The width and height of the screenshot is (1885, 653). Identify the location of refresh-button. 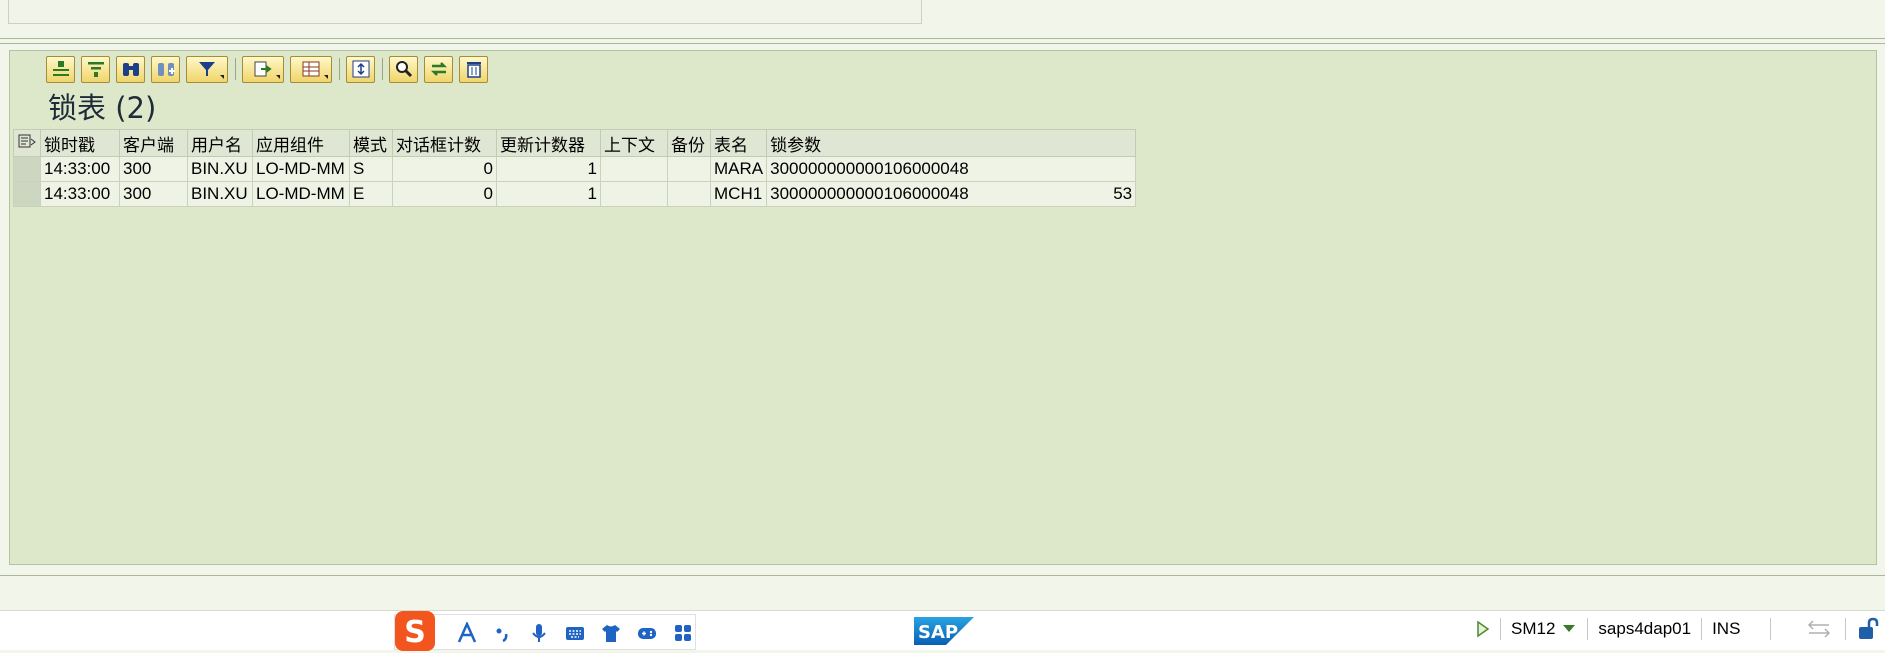
(95, 69).